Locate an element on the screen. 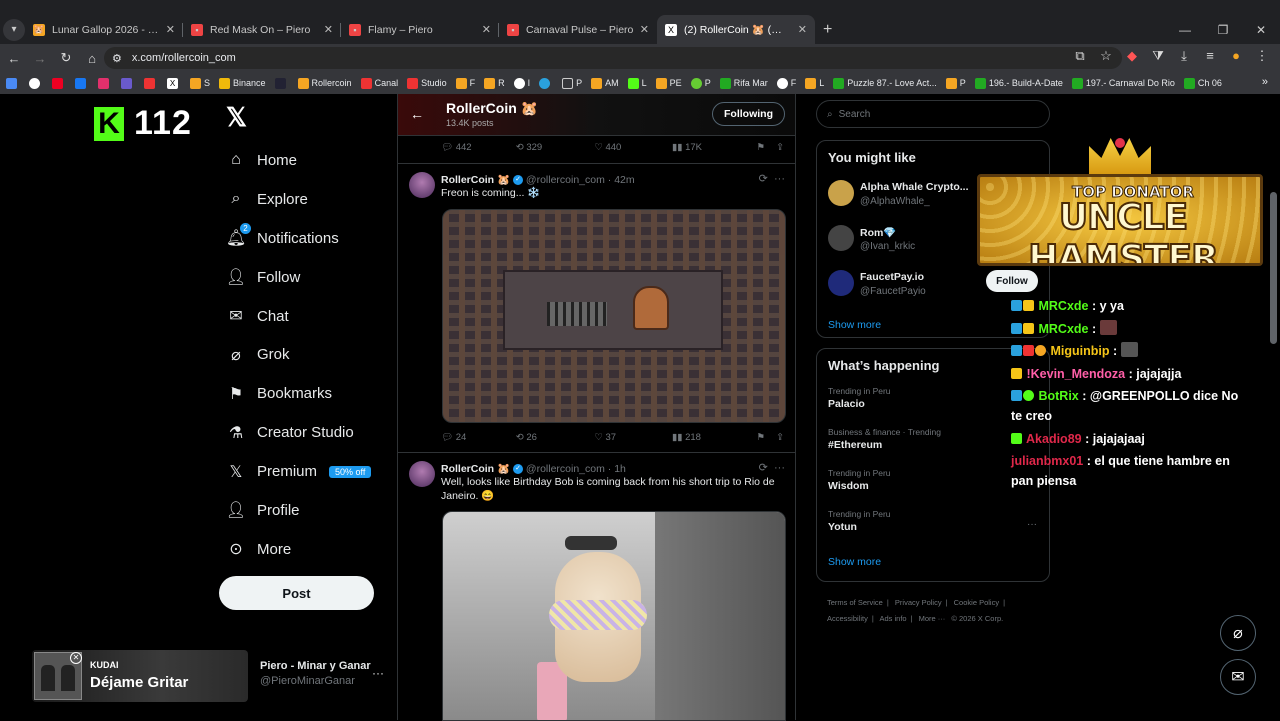  bookmark: X is located at coordinates (174, 83).